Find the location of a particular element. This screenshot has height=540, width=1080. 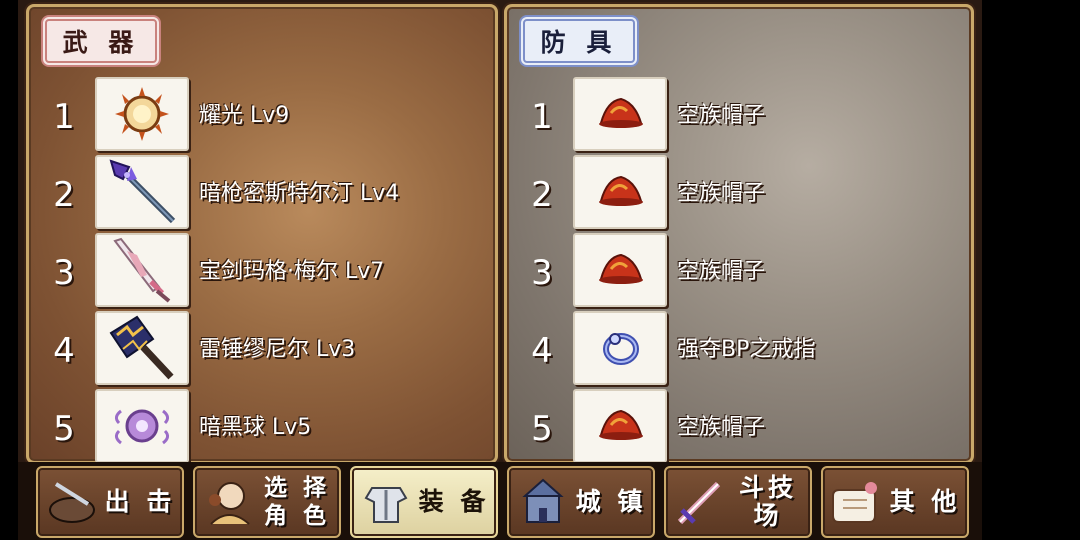

armor-icon is located at coordinates (386, 505).